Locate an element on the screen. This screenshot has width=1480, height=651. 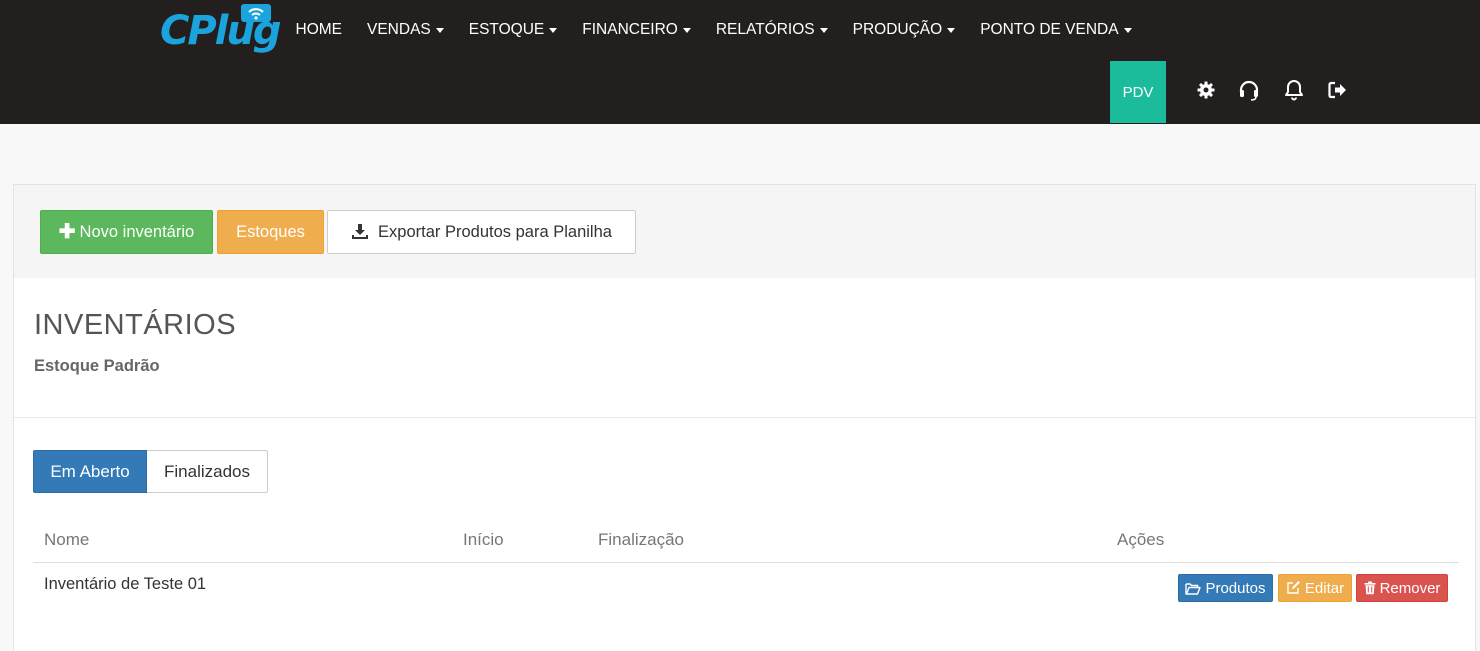
remover-label: Remover is located at coordinates (1410, 588).